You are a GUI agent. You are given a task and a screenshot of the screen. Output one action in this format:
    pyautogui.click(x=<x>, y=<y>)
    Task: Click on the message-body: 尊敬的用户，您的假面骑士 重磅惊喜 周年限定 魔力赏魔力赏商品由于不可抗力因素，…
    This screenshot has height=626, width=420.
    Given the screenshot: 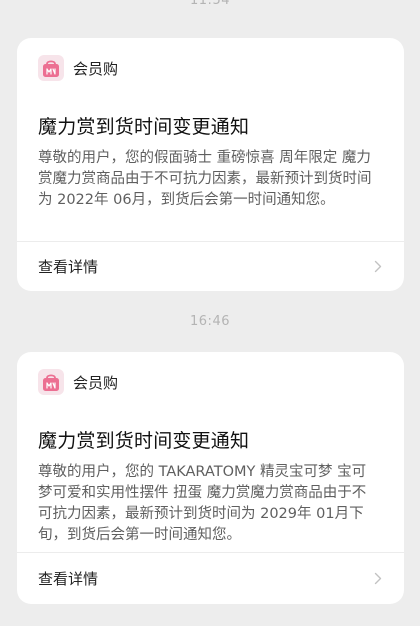 What is the action you would take?
    pyautogui.click(x=205, y=179)
    